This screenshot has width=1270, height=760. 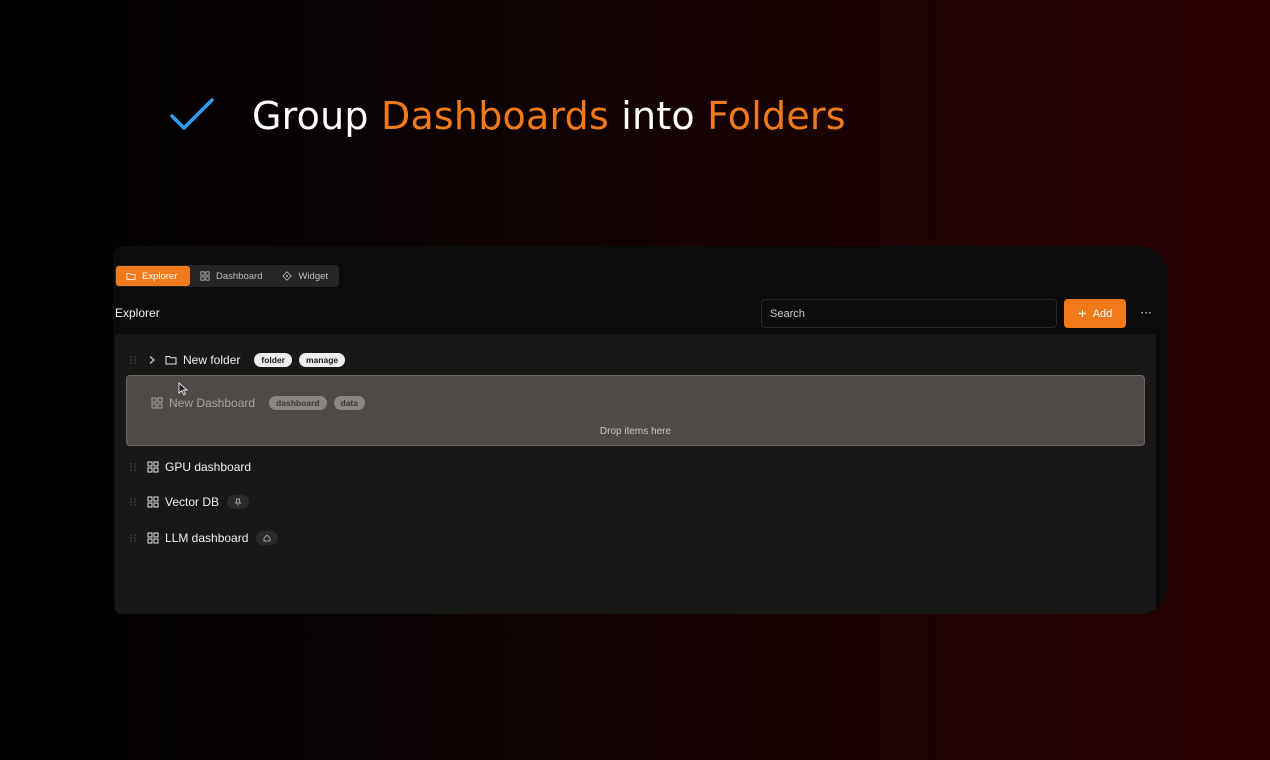 I want to click on drop-hint: Drop items here, so click(x=635, y=431).